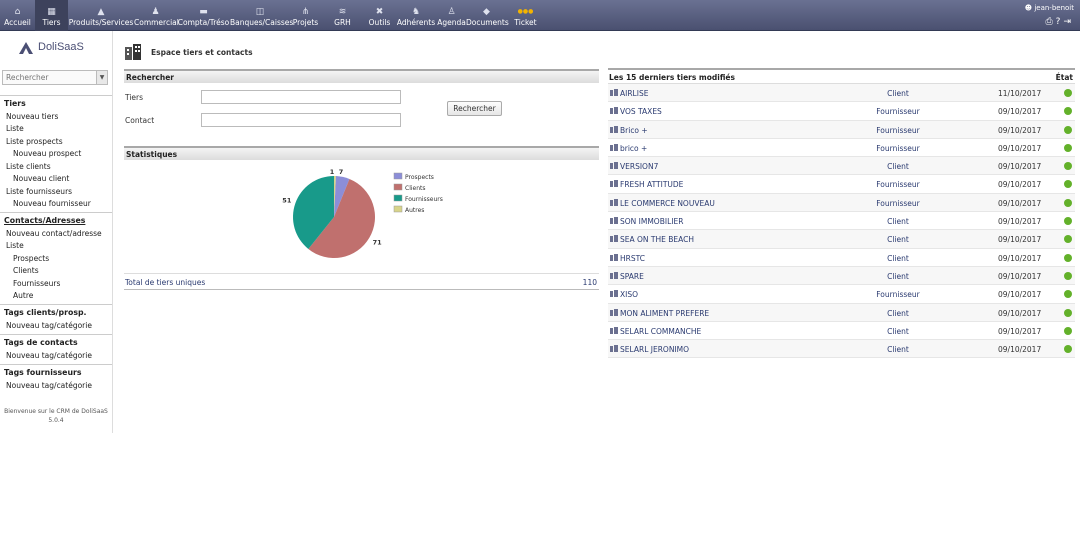 The height and width of the screenshot is (538, 1080). I want to click on thirdparty-name-link: VERSION7, so click(639, 166).